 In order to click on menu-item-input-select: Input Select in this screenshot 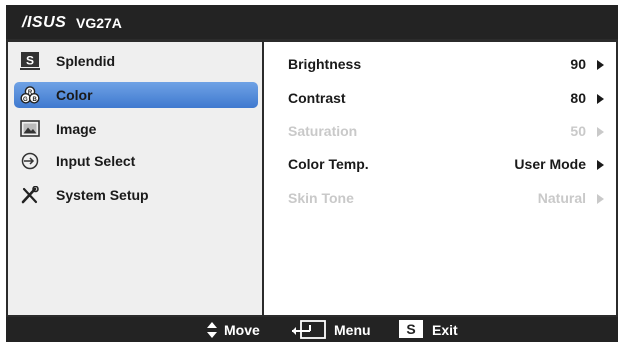, I will do `click(136, 161)`.